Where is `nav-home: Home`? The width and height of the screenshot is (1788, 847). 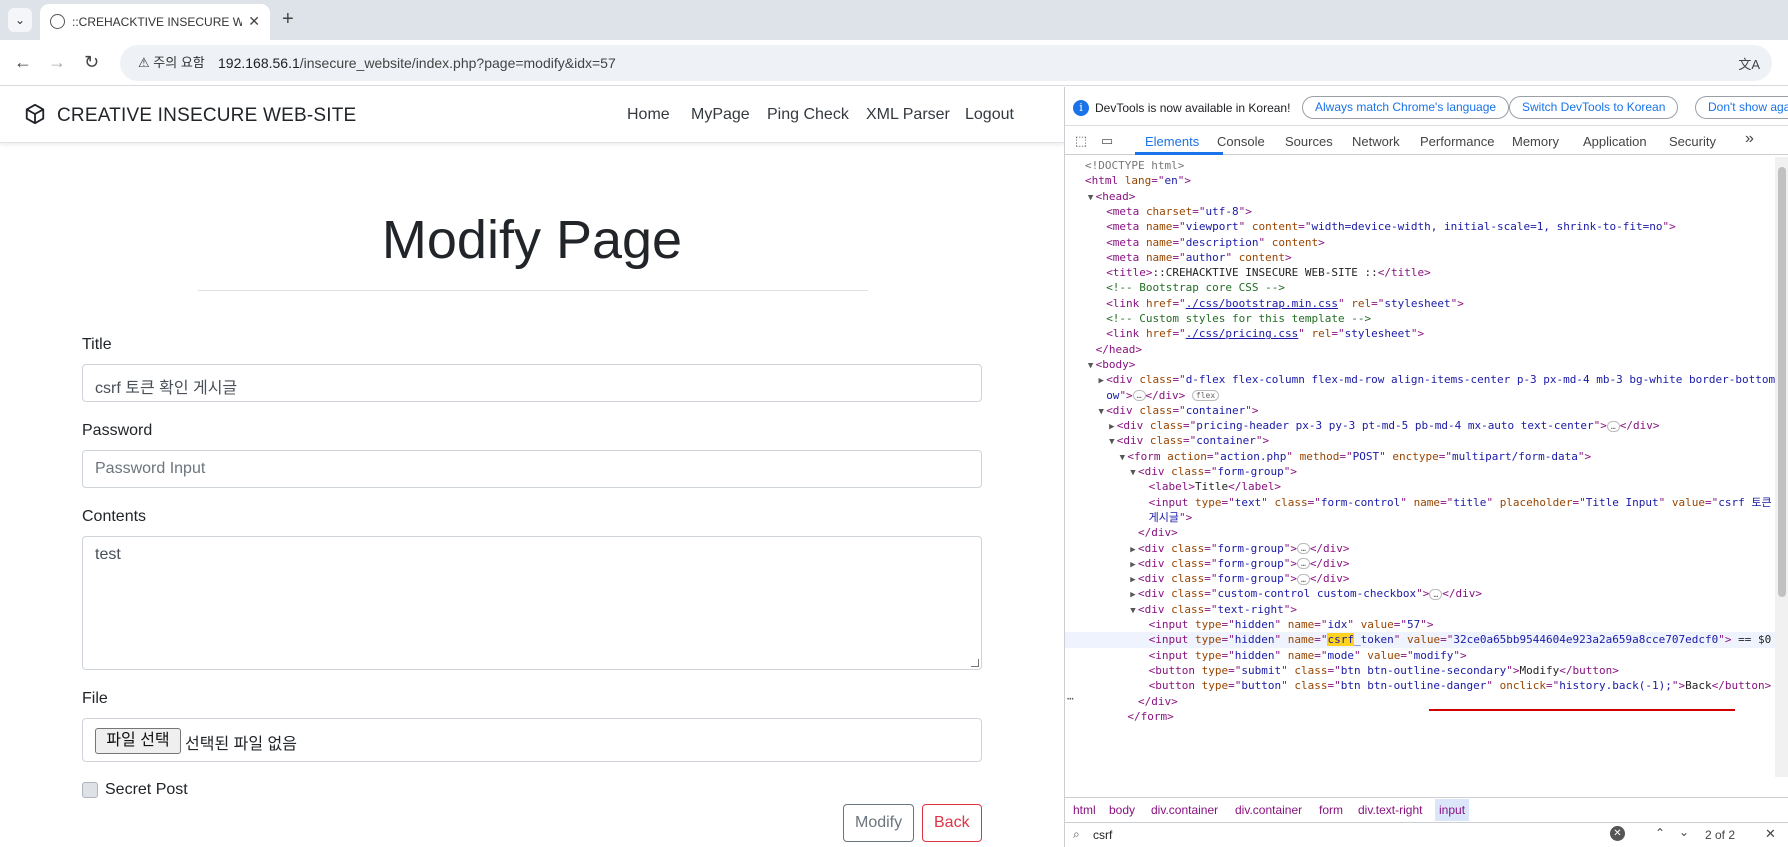 nav-home: Home is located at coordinates (648, 115).